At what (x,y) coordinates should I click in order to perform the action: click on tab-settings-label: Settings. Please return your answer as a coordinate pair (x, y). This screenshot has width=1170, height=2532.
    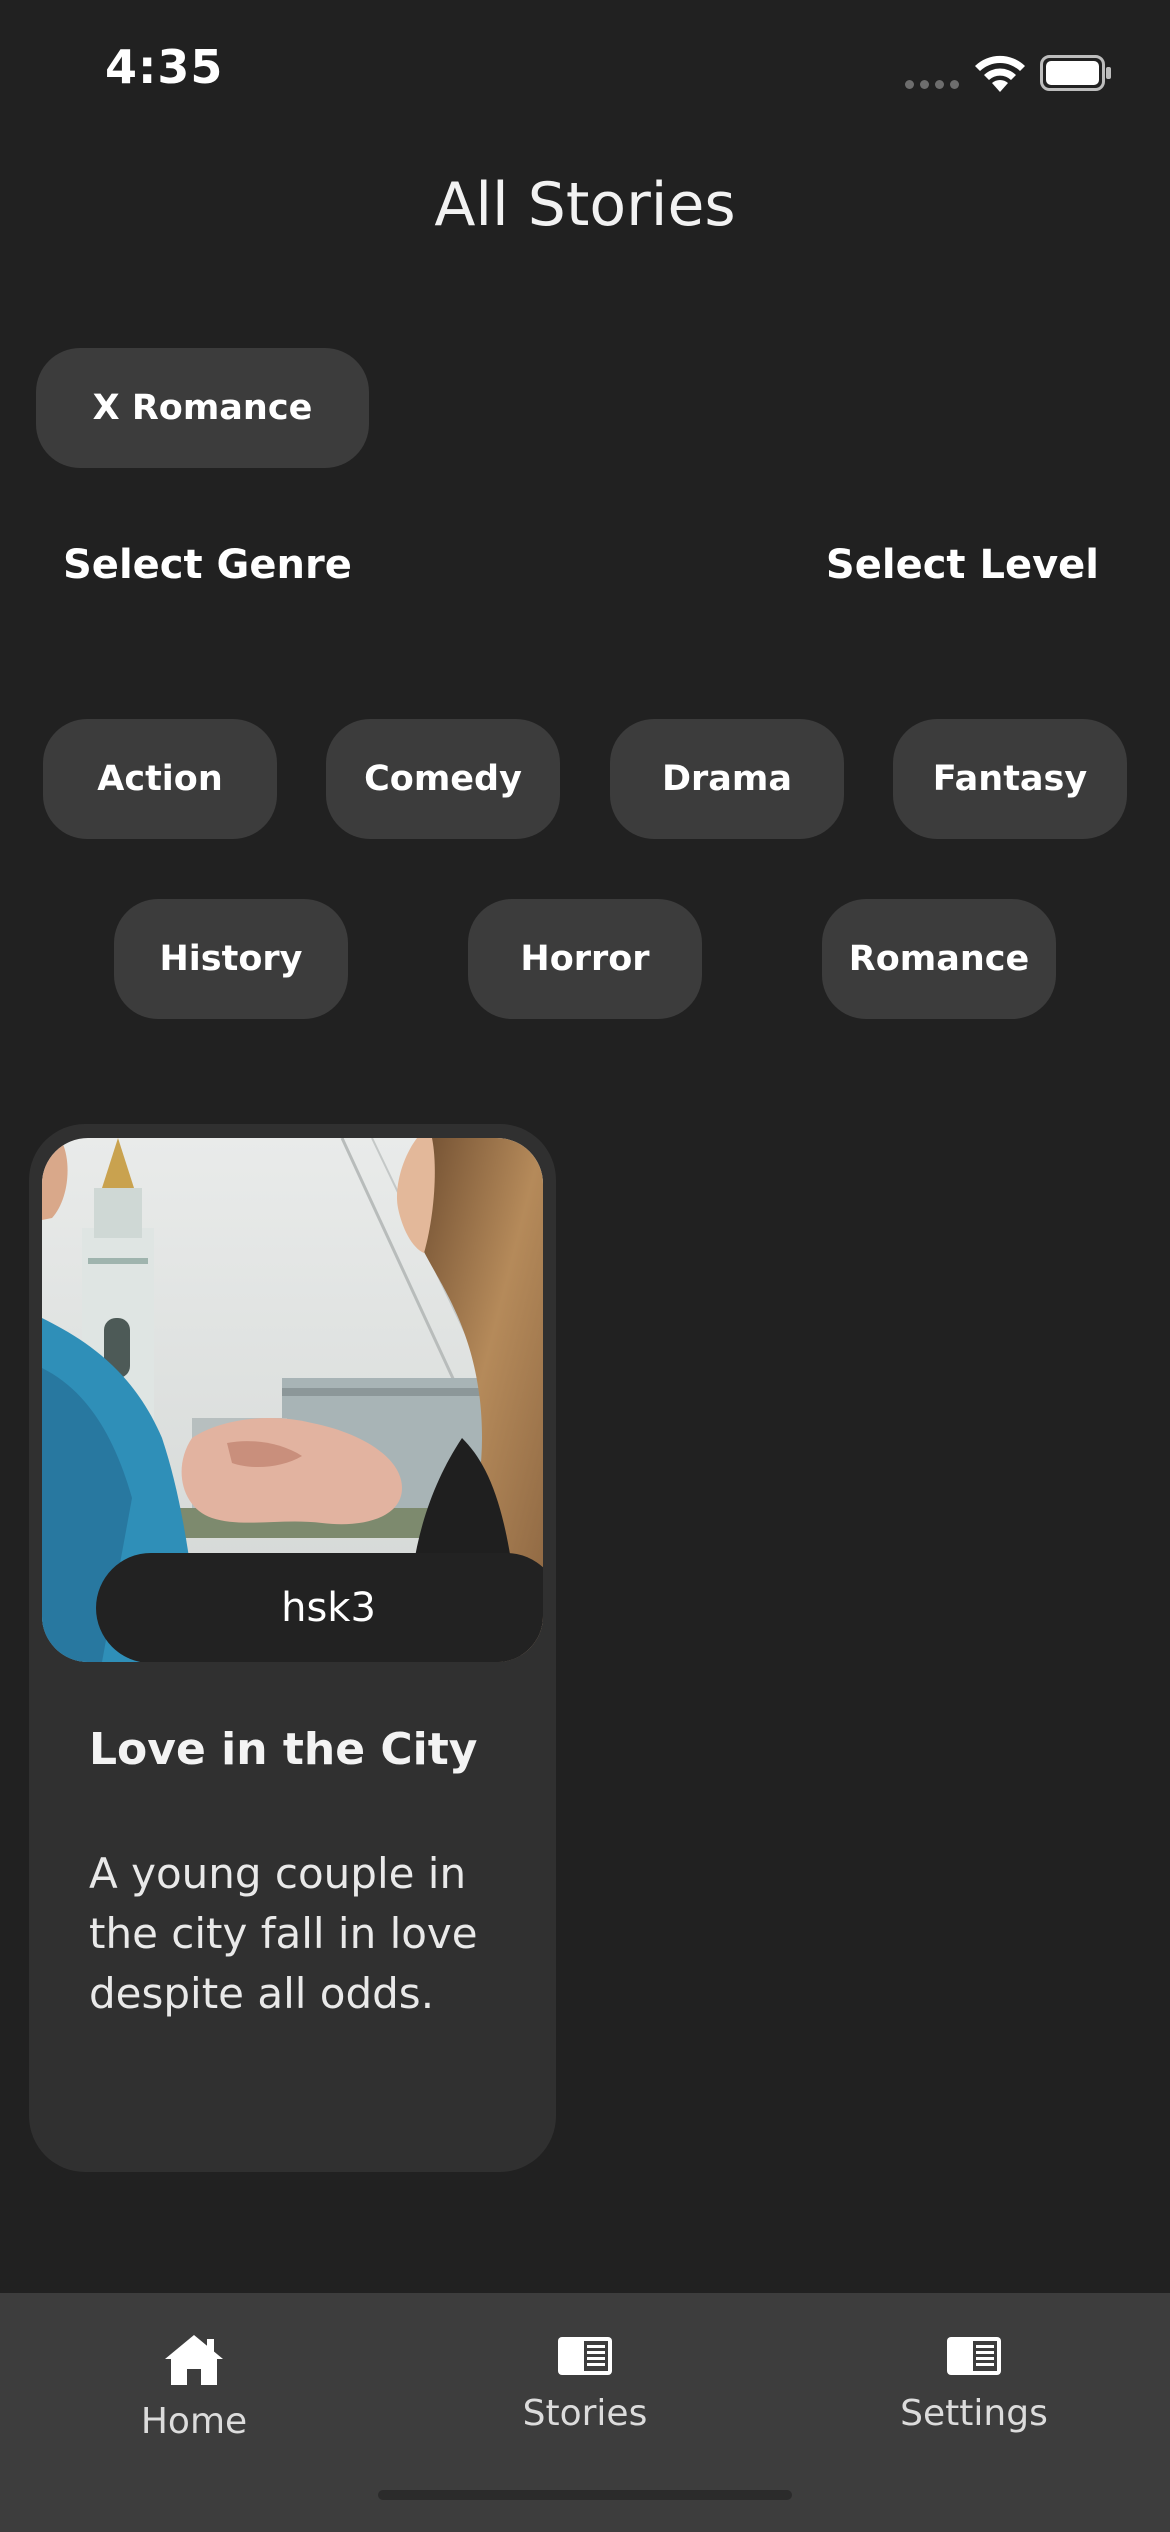
    Looking at the image, I should click on (974, 2413).